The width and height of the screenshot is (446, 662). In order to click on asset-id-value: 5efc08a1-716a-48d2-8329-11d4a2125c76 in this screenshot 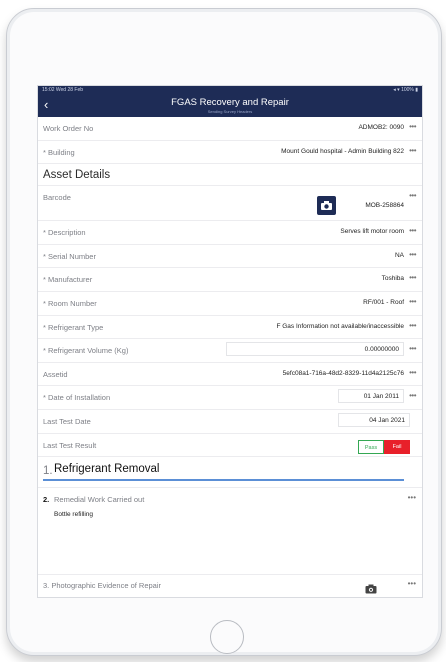, I will do `click(343, 373)`.